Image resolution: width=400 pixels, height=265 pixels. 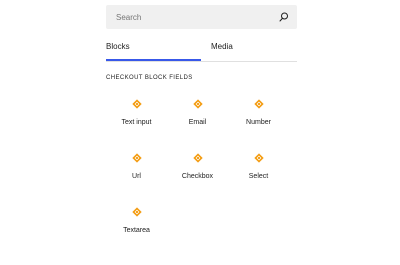 What do you see at coordinates (197, 111) in the screenshot?
I see `block-email: Email` at bounding box center [197, 111].